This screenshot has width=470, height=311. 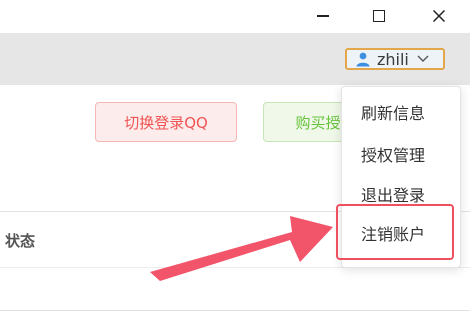 What do you see at coordinates (318, 122) in the screenshot?
I see `buy-label: 购买授` at bounding box center [318, 122].